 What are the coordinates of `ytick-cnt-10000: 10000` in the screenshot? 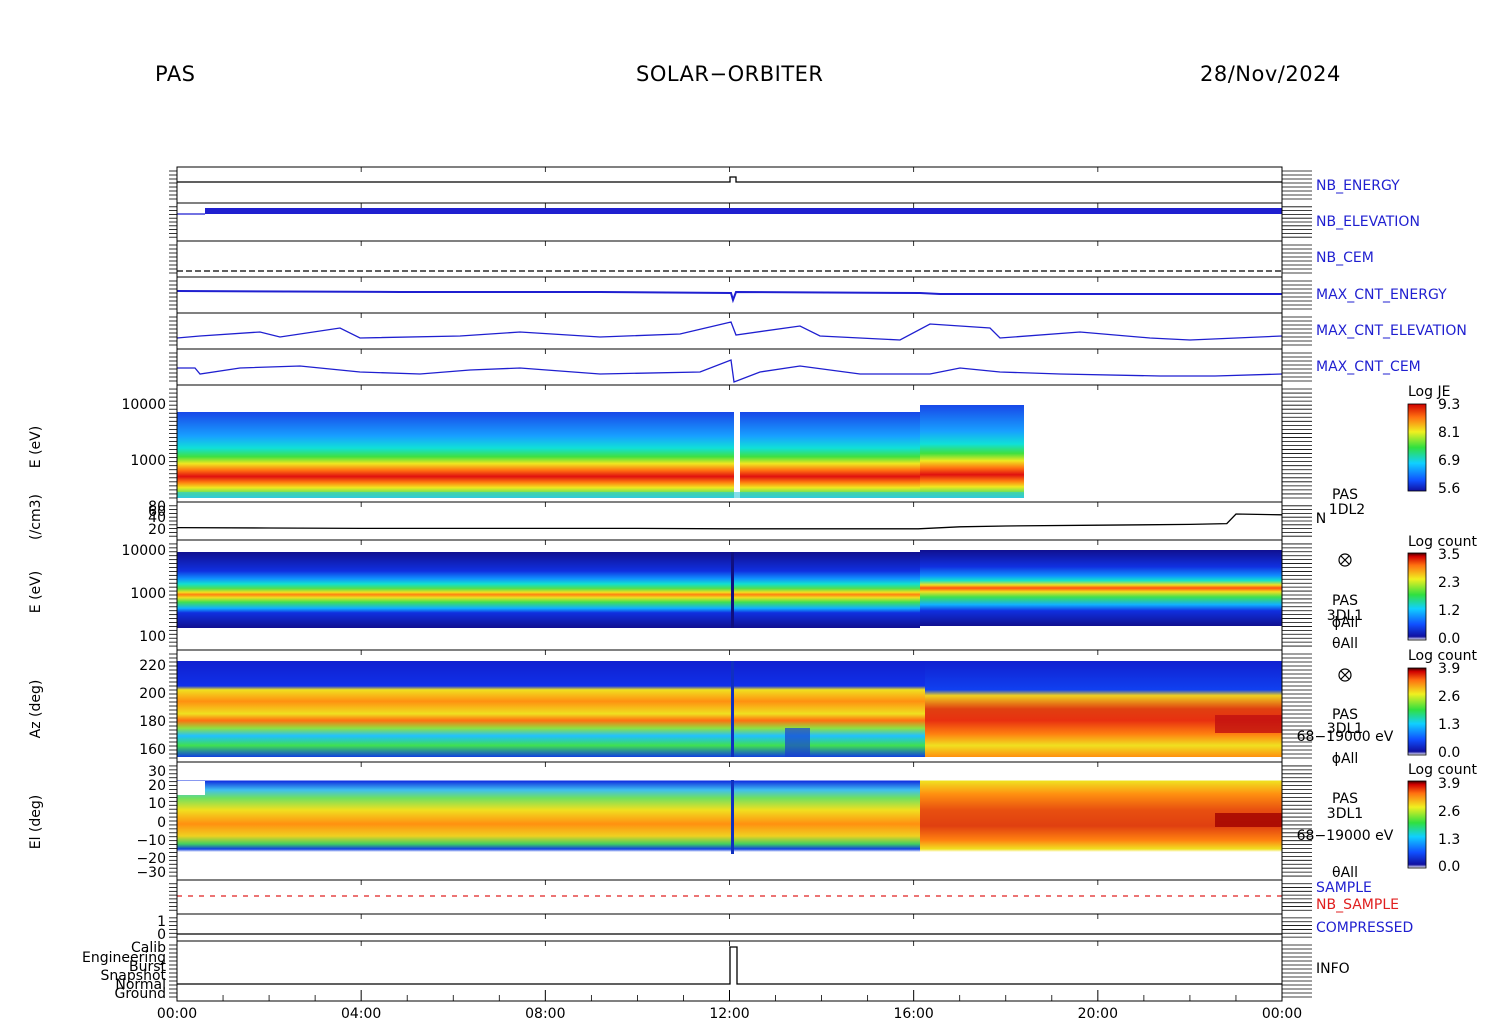 It's located at (143, 551).